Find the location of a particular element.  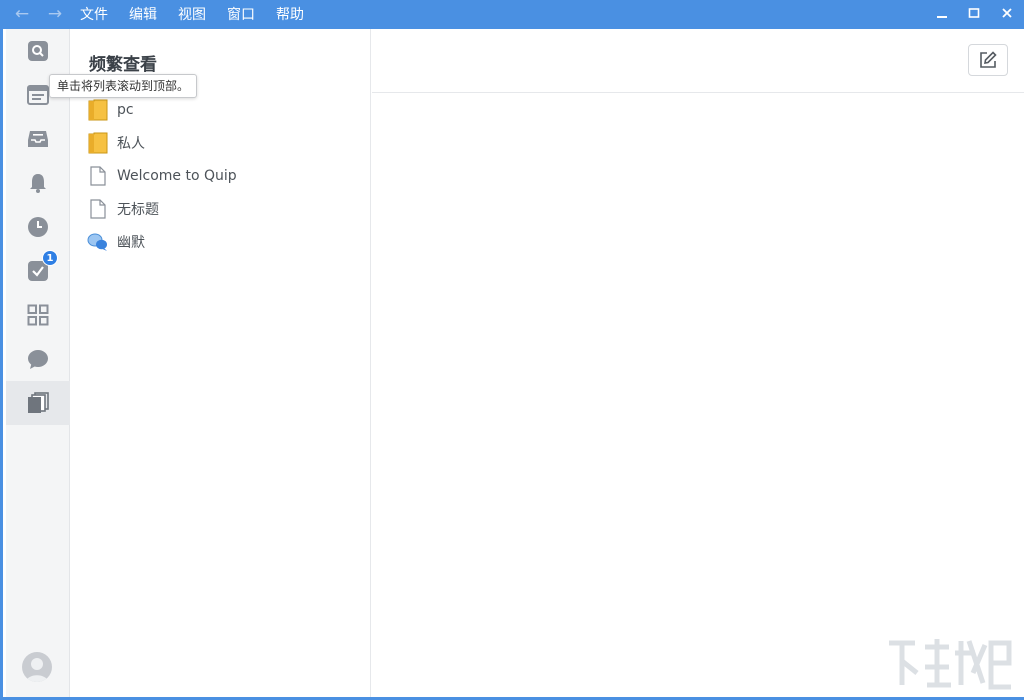

maximize-button is located at coordinates (974, 15).